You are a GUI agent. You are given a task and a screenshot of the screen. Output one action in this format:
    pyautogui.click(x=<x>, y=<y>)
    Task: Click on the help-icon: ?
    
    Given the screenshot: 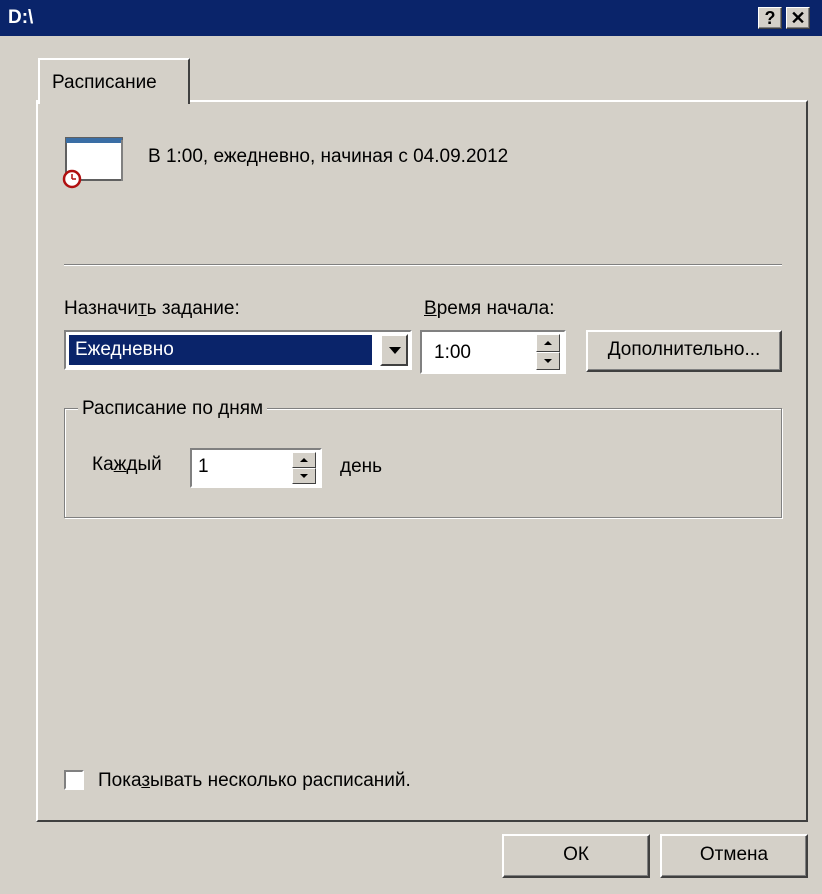 What is the action you would take?
    pyautogui.click(x=770, y=18)
    